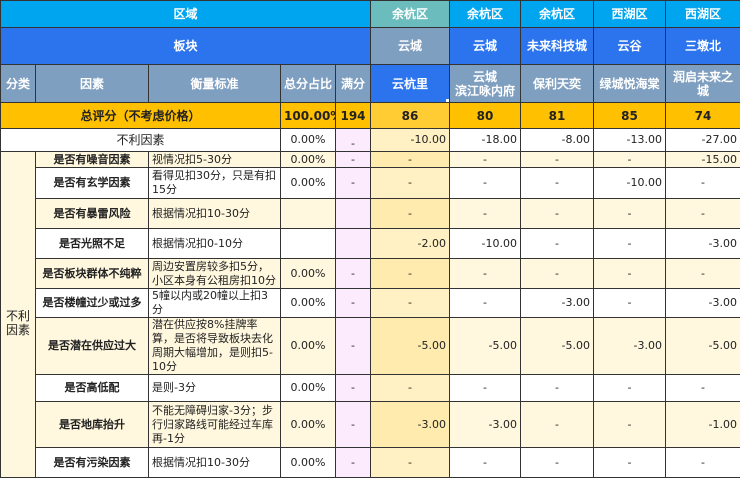  What do you see at coordinates (186, 14) in the screenshot?
I see `region-label: 区域` at bounding box center [186, 14].